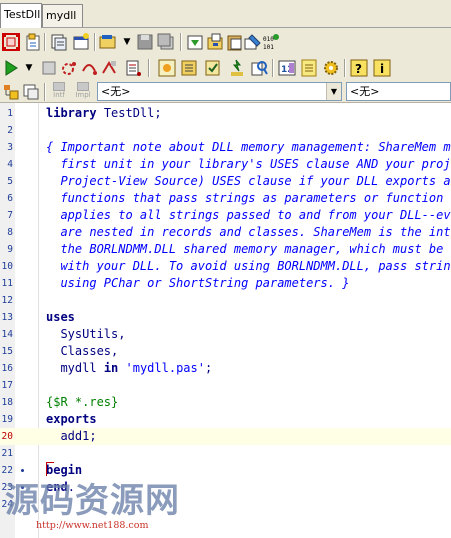 The image size is (451, 538). Describe the element at coordinates (331, 68) in the screenshot. I see `options-icon` at that location.